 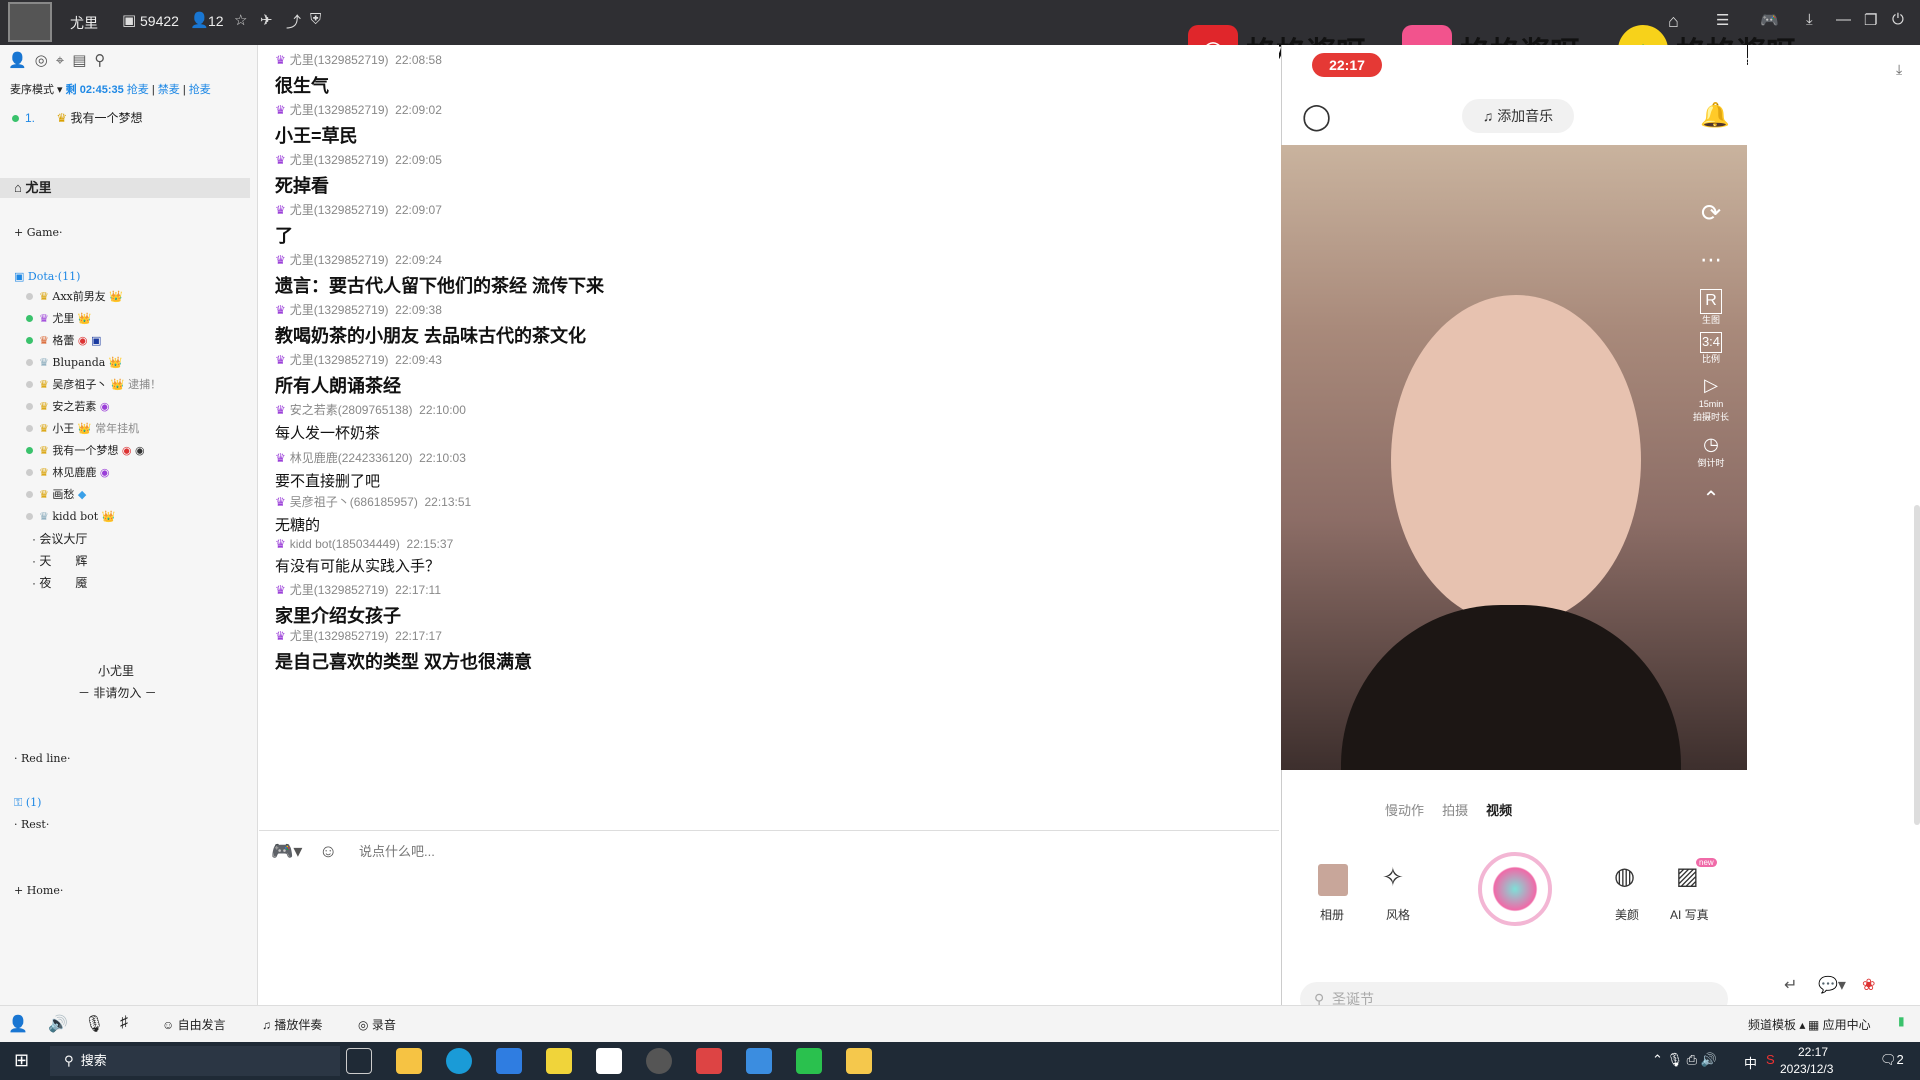 I want to click on flower-icon: ❀, so click(x=1868, y=985).